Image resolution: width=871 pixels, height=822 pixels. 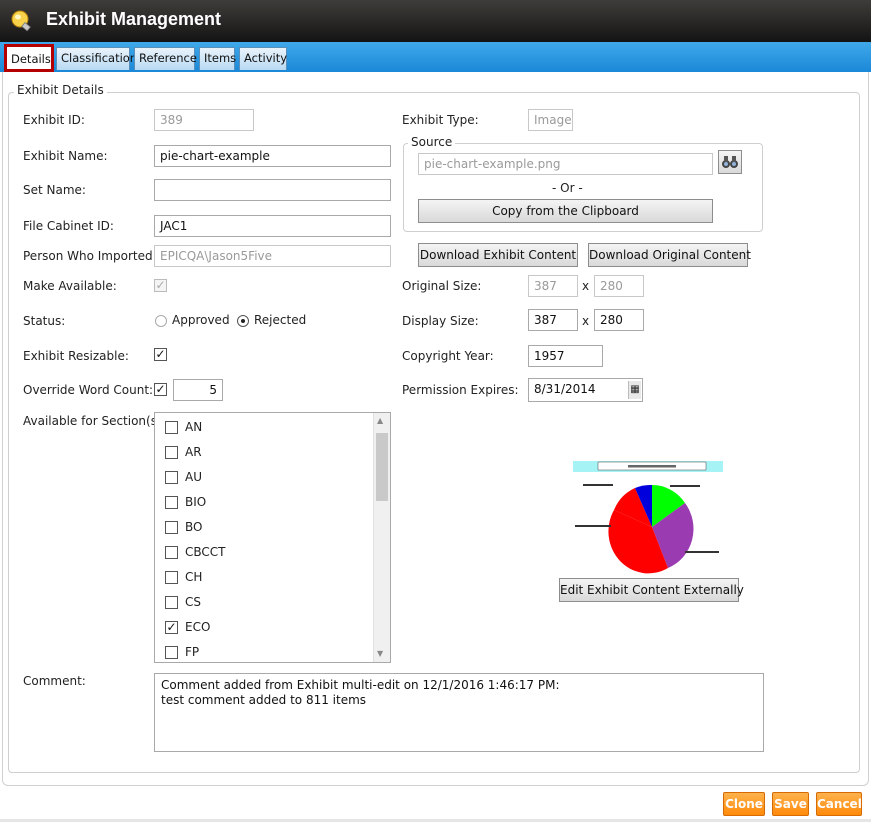 What do you see at coordinates (96, 58) in the screenshot?
I see `tab-classification: Classification` at bounding box center [96, 58].